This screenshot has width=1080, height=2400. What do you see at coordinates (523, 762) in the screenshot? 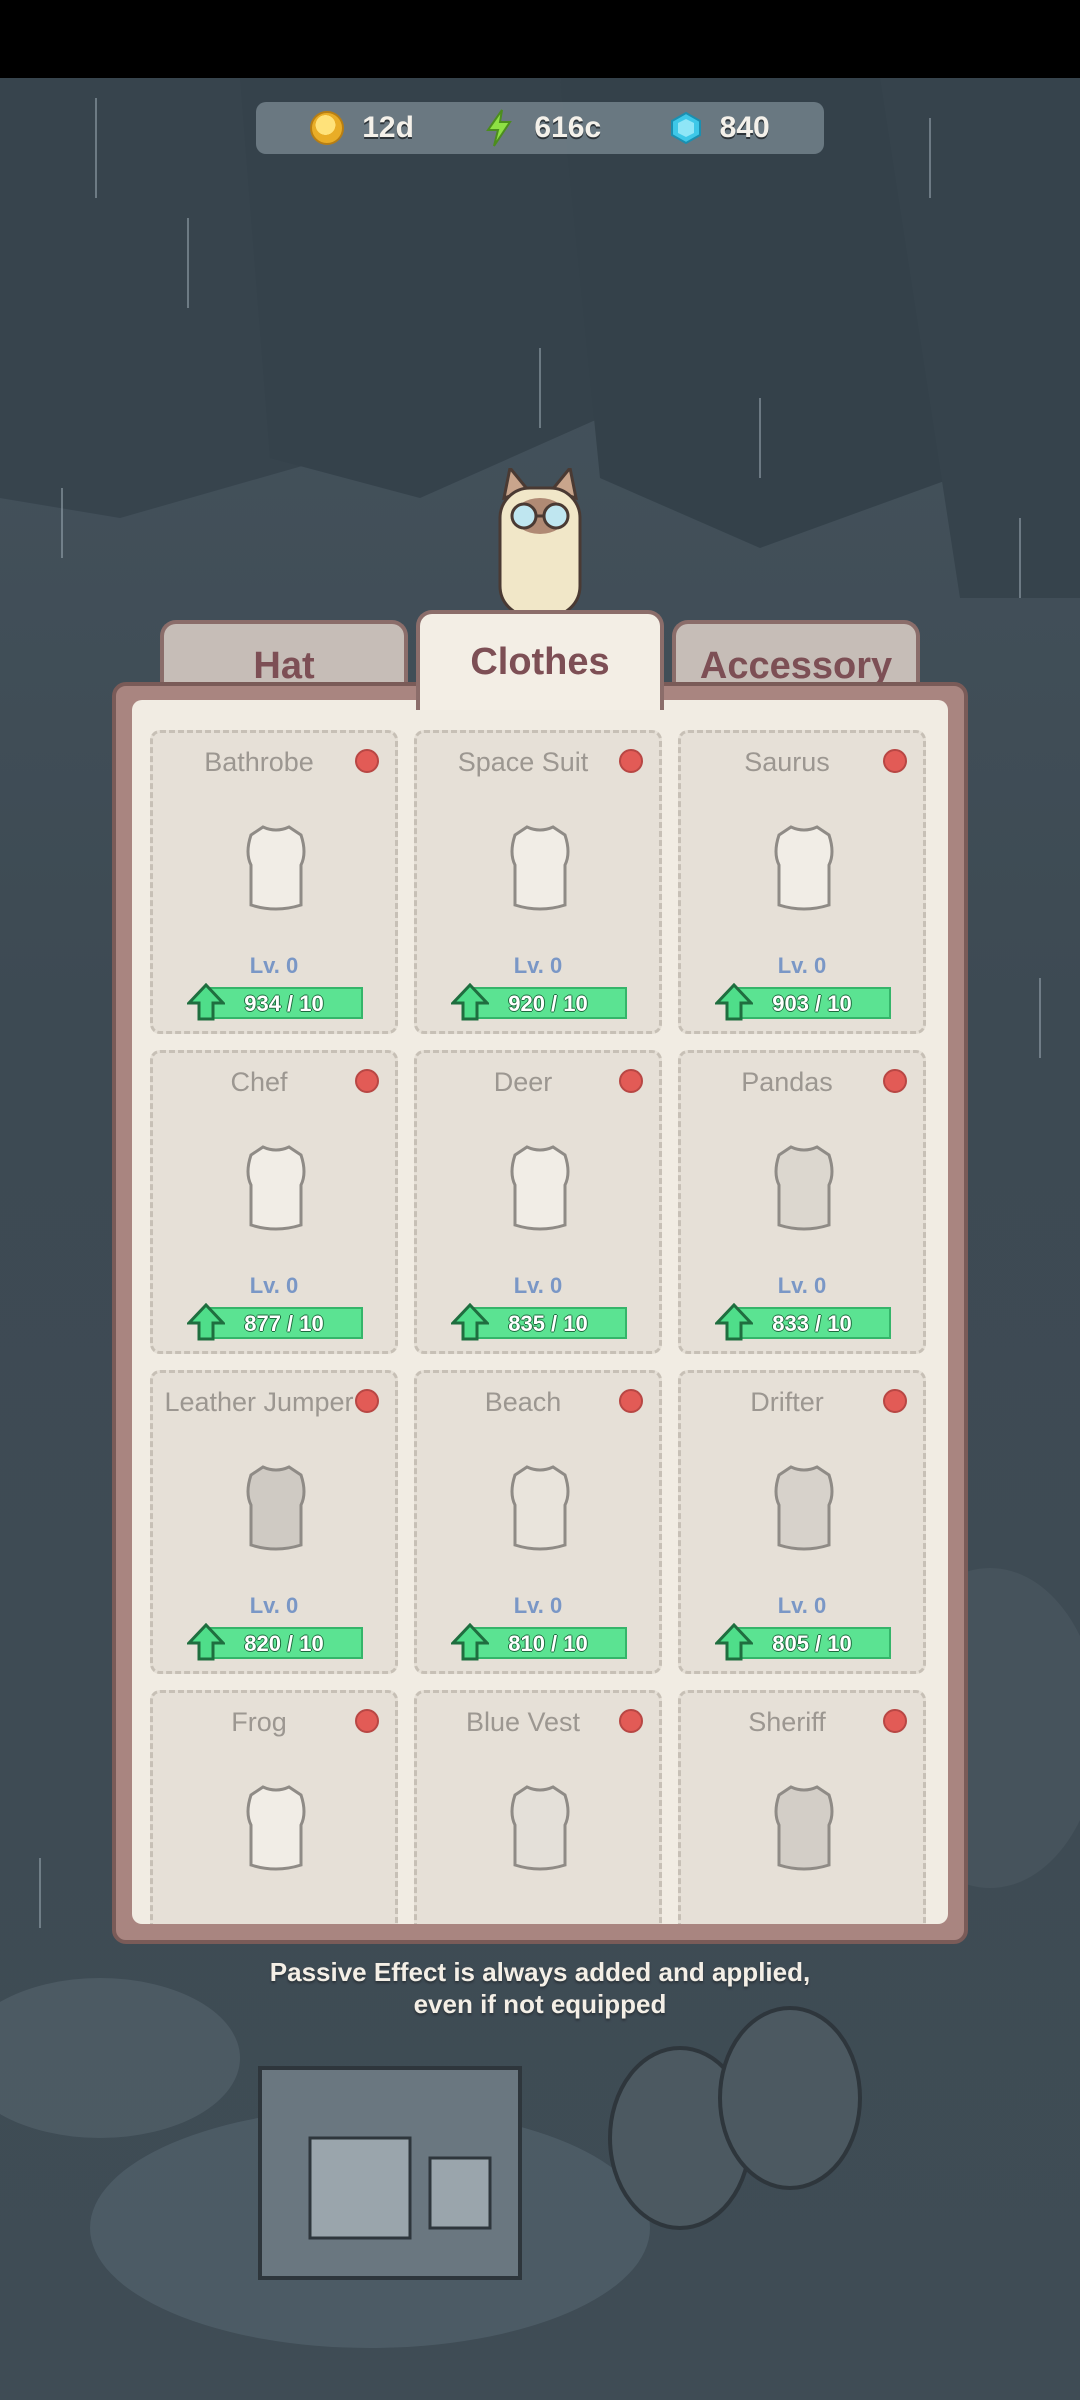
I see `item-name: Space Suit` at bounding box center [523, 762].